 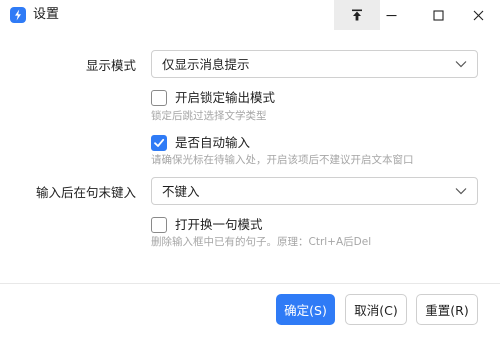 I want to click on pin-to-top-icon, so click(x=357, y=15).